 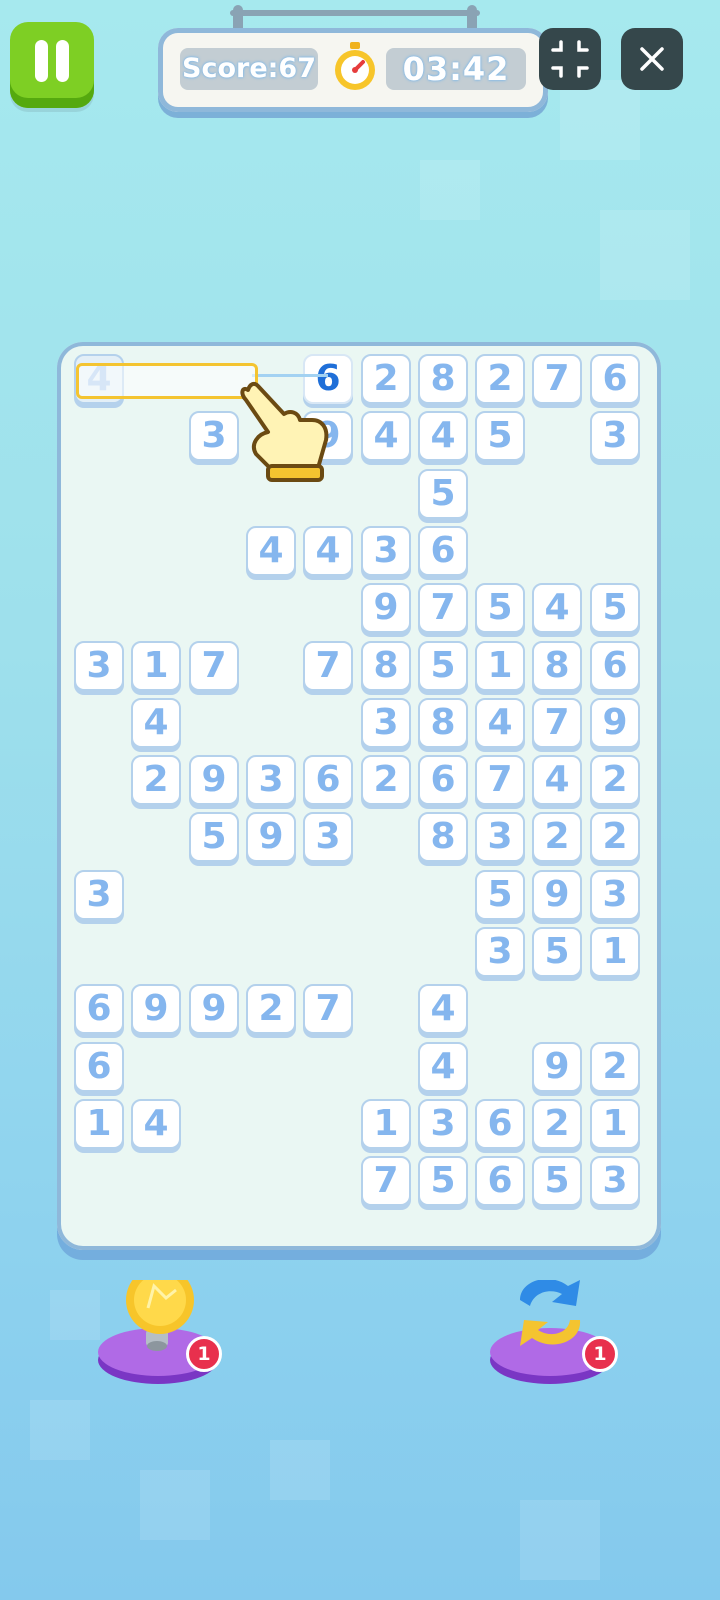 What do you see at coordinates (600, 1354) in the screenshot?
I see `shuffle-count-badge: 1` at bounding box center [600, 1354].